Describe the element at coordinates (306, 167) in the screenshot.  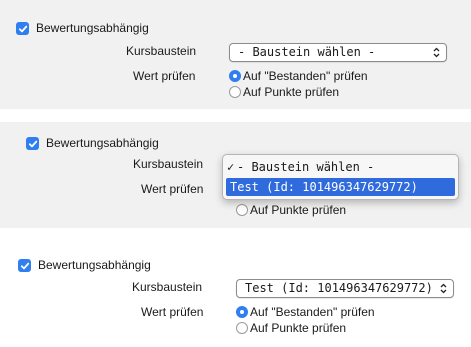
I see `dropdown-option-label: - Baustein wählen -` at that location.